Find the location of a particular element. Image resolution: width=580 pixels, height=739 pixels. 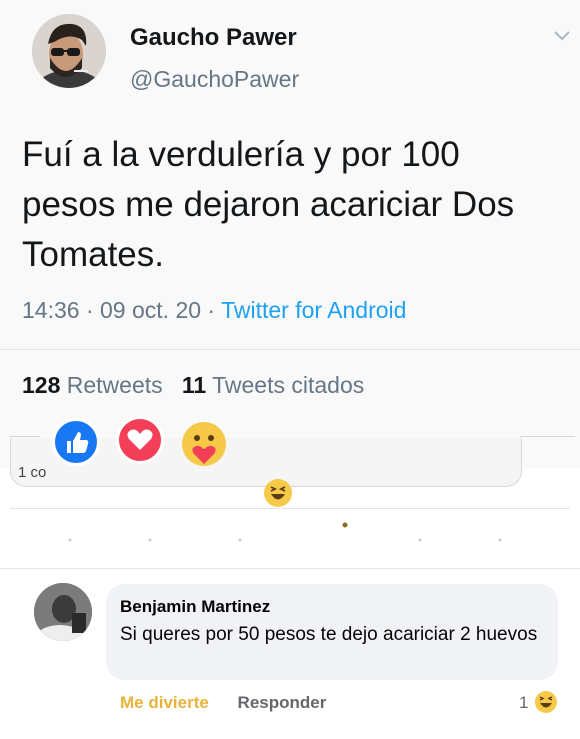

like-icon is located at coordinates (76, 442).